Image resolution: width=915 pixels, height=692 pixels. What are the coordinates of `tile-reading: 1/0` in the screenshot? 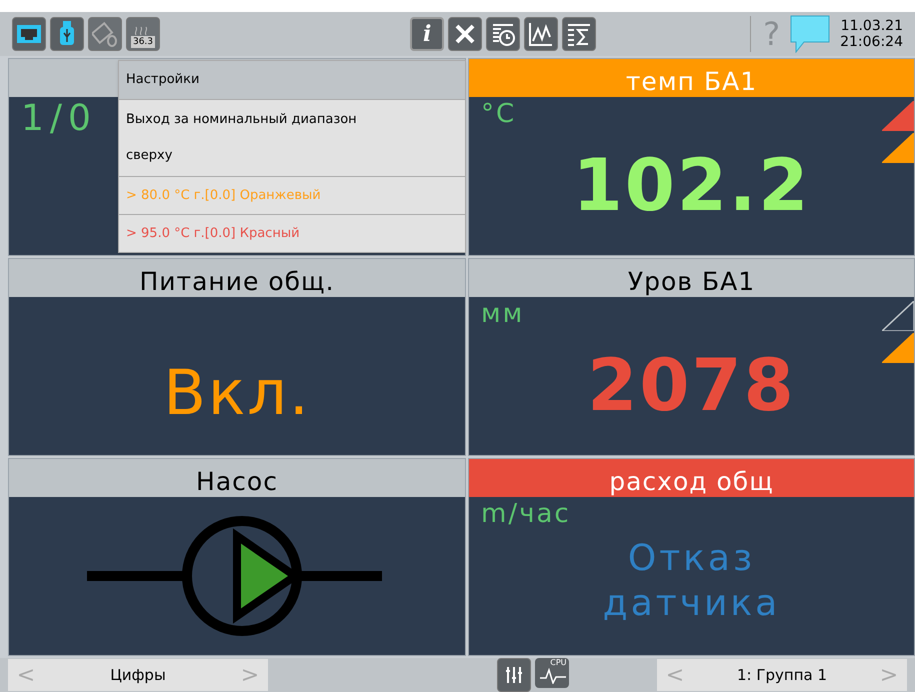 It's located at (59, 118).